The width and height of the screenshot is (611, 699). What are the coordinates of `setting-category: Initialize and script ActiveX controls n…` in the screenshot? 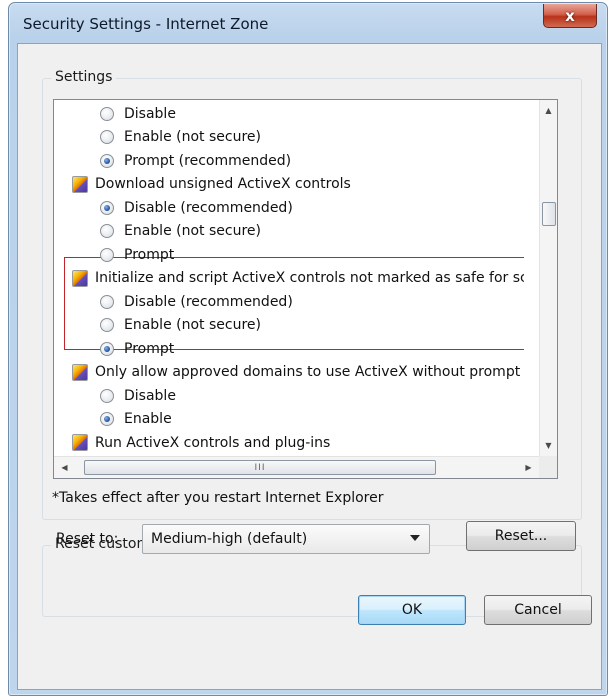 It's located at (298, 278).